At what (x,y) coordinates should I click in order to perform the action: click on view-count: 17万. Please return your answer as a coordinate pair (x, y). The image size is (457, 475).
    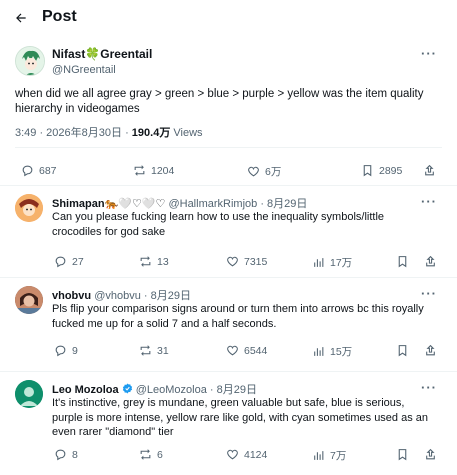
    Looking at the image, I should click on (341, 263).